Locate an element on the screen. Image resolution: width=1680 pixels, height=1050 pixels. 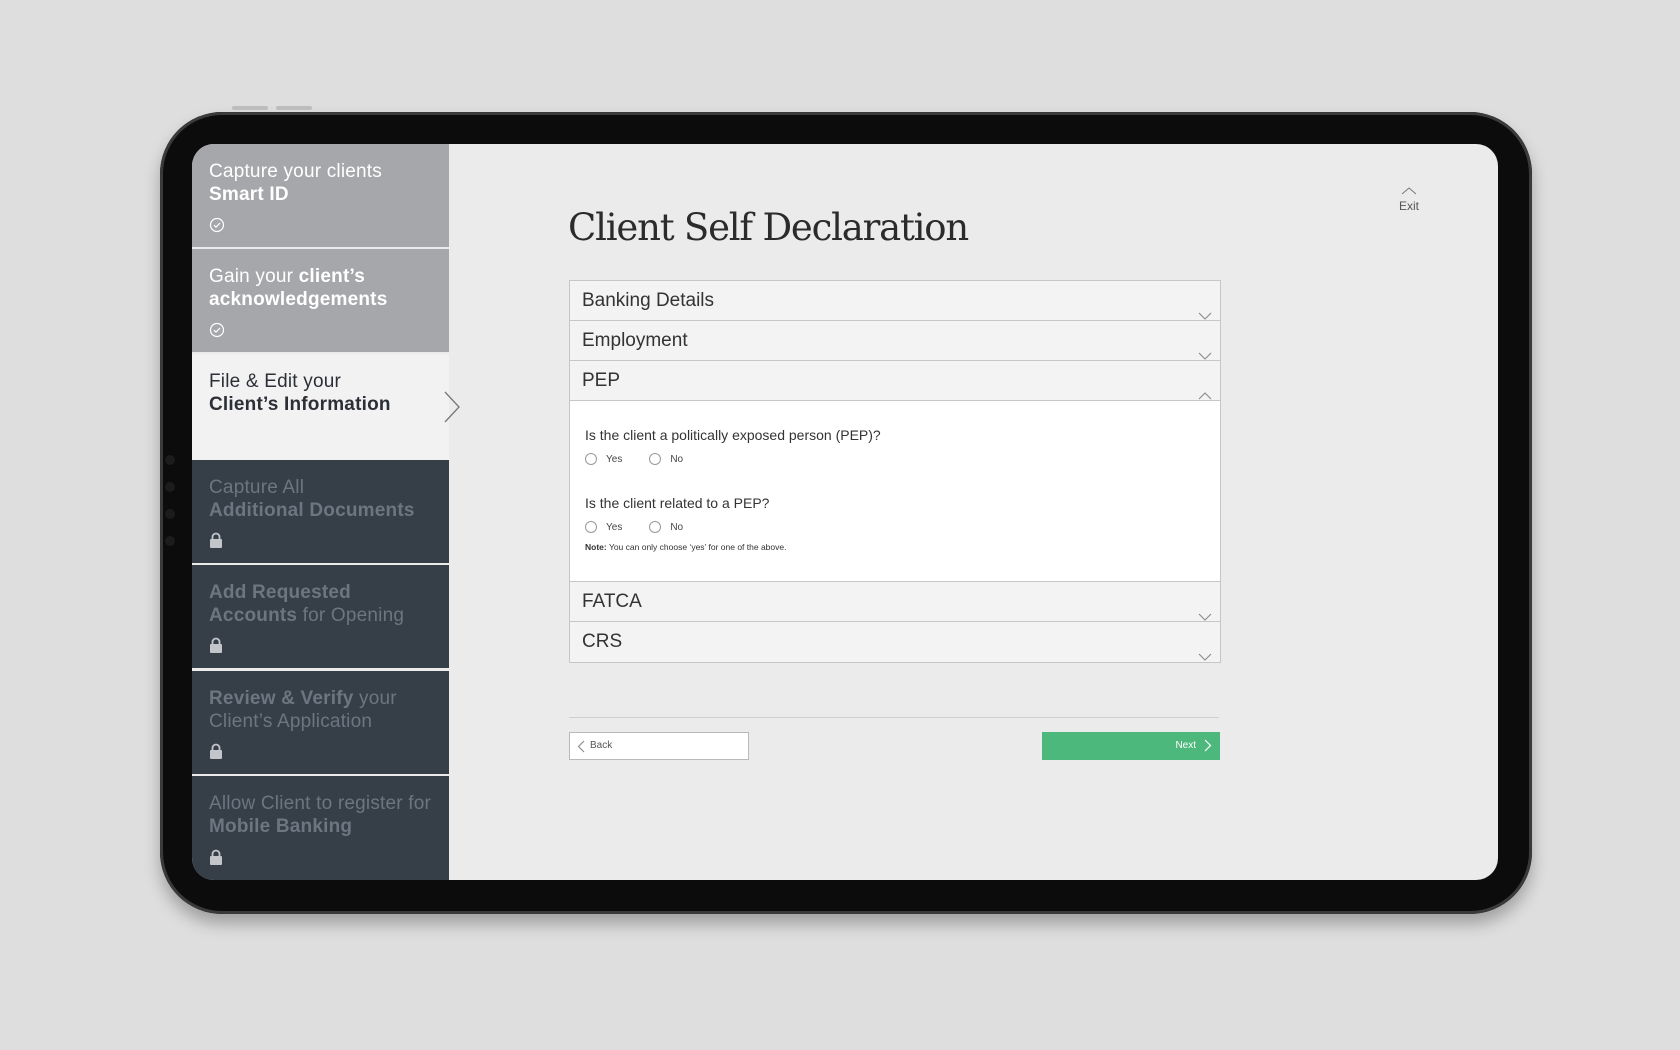
section-label: Banking Details is located at coordinates (648, 300).